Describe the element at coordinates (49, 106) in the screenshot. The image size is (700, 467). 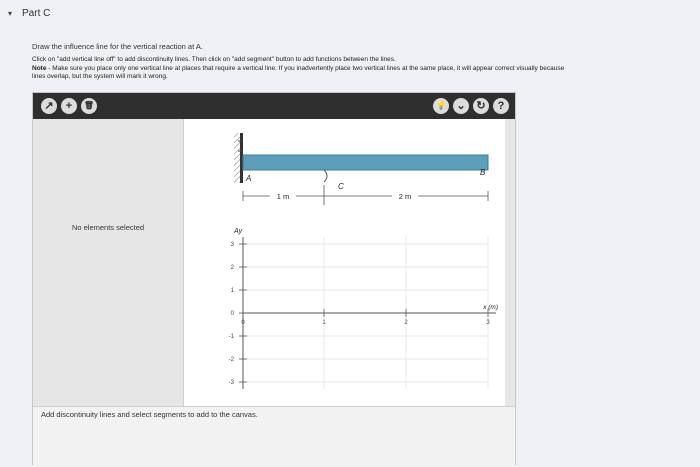
I see `add-vertical-line-button: ↗` at that location.